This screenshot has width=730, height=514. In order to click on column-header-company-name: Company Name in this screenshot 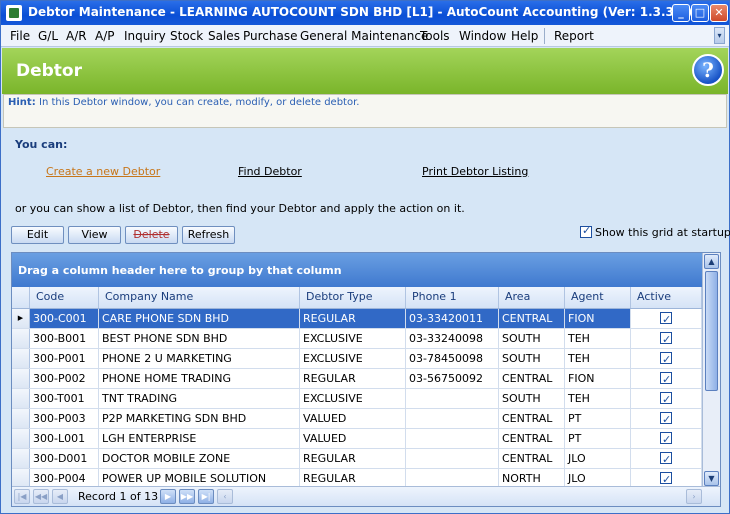, I will do `click(199, 297)`.